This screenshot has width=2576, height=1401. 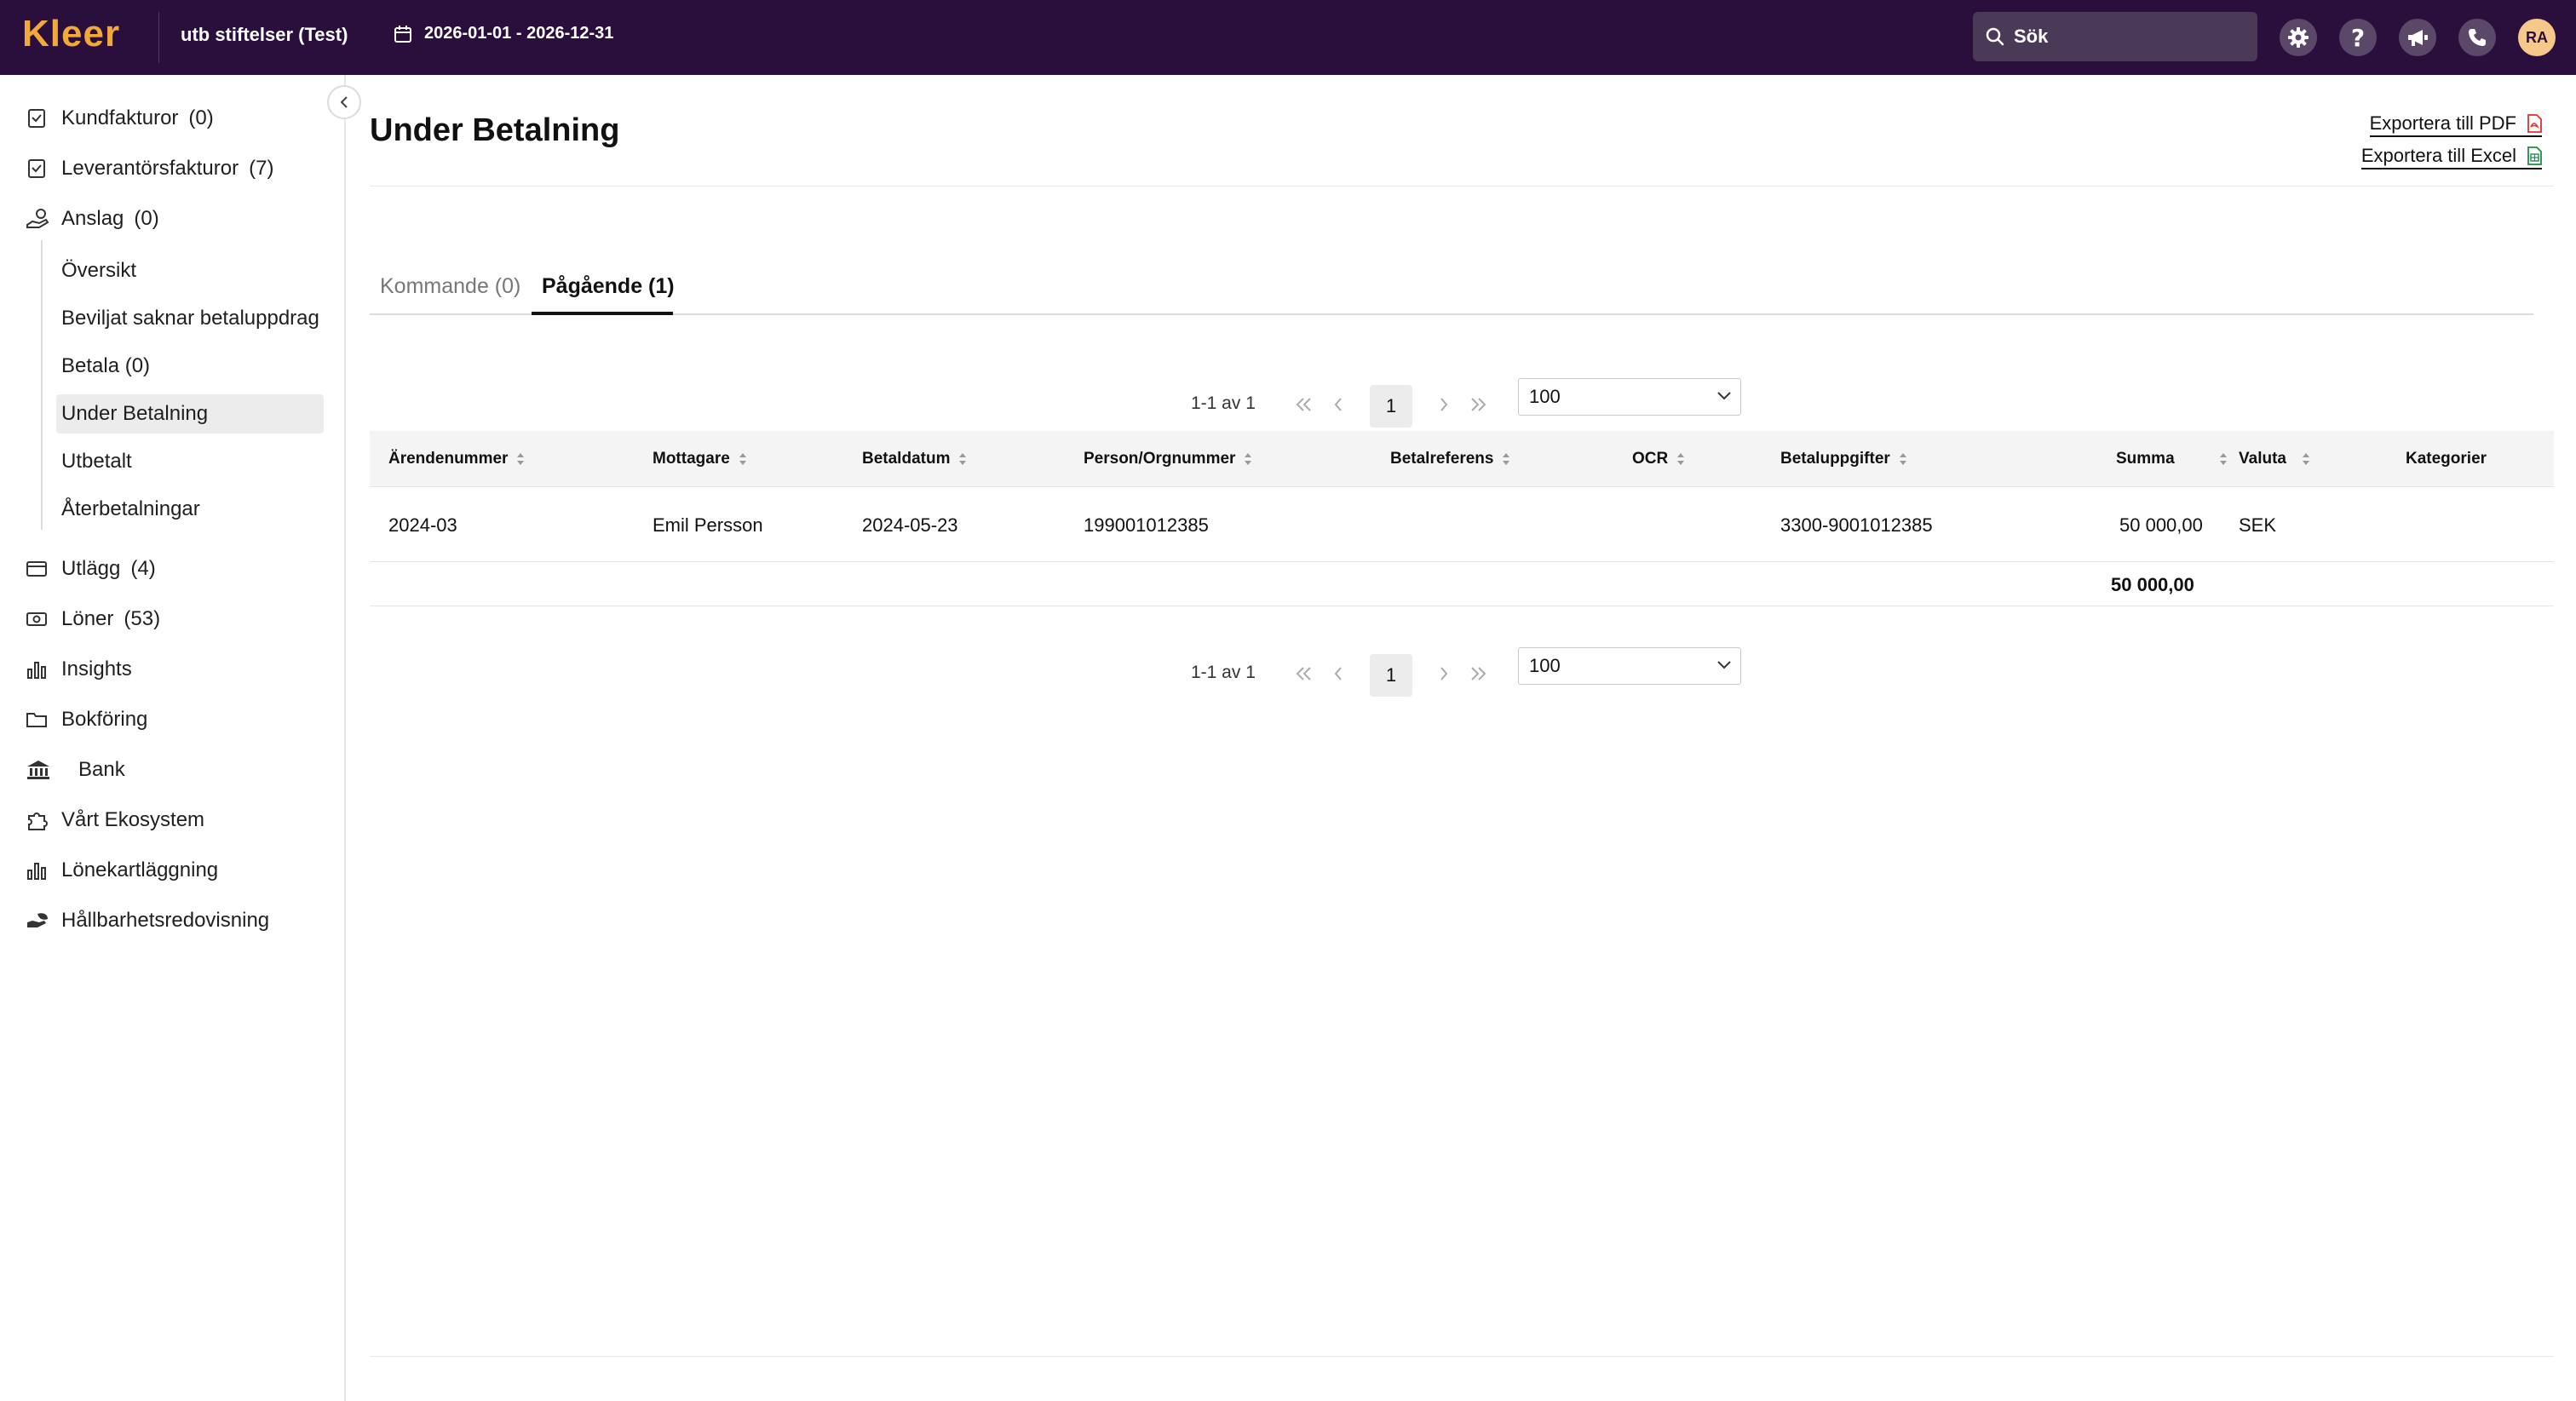 I want to click on export-pdf-label: Exportera till PDF, so click(x=2443, y=123).